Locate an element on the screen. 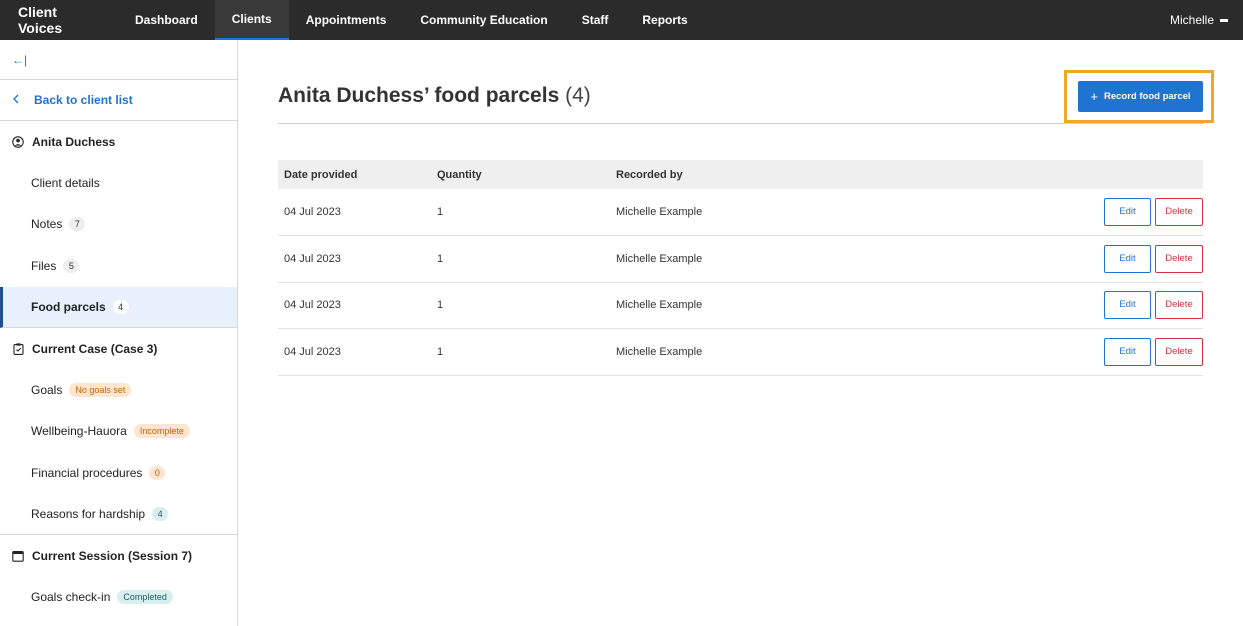 Image resolution: width=1243 pixels, height=626 pixels. session-section-heading: Current Session (Session 7) is located at coordinates (118, 555).